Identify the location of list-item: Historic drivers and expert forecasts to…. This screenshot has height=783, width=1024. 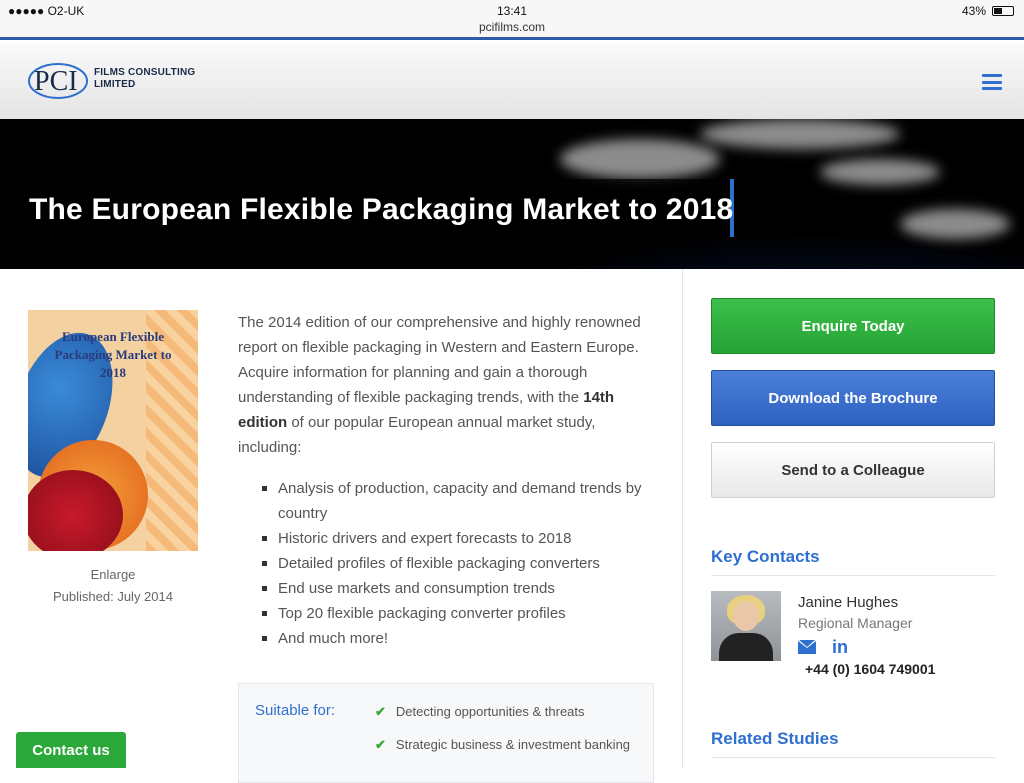
(462, 538).